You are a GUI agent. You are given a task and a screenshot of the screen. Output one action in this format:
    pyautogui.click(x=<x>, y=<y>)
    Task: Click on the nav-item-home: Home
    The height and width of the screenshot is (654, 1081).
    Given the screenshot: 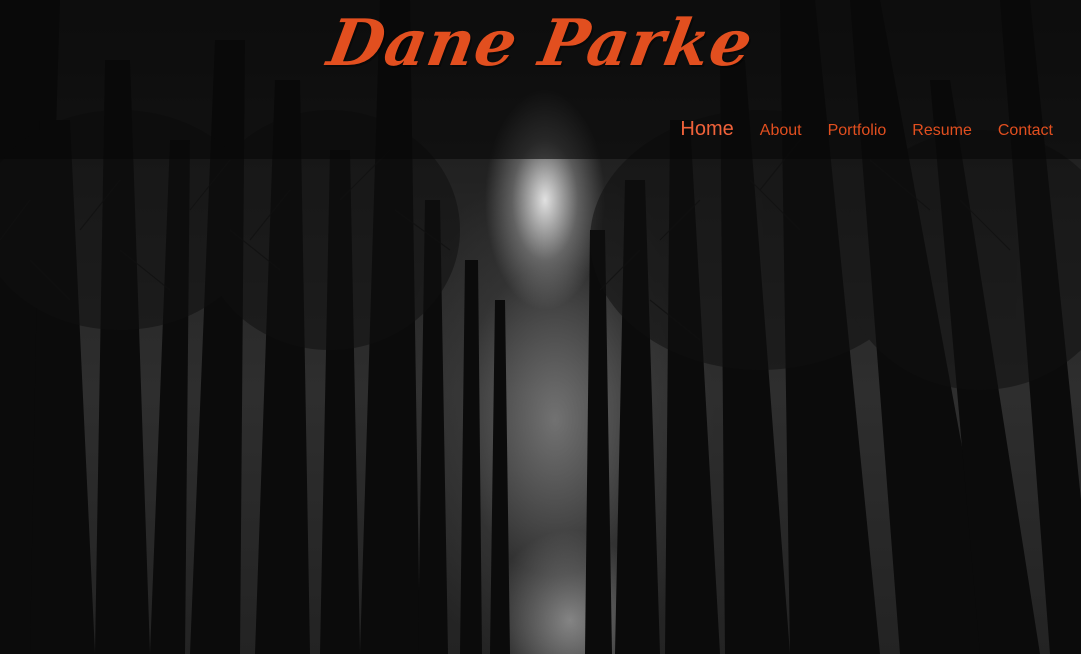 What is the action you would take?
    pyautogui.click(x=706, y=129)
    